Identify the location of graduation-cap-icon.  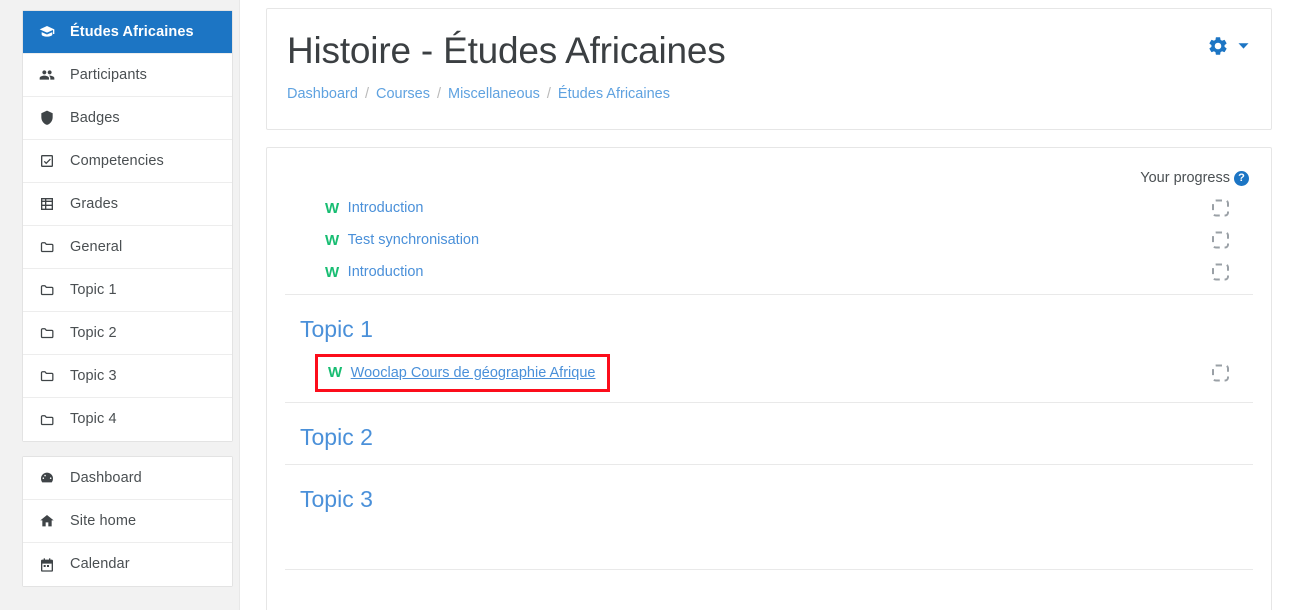
(50, 32).